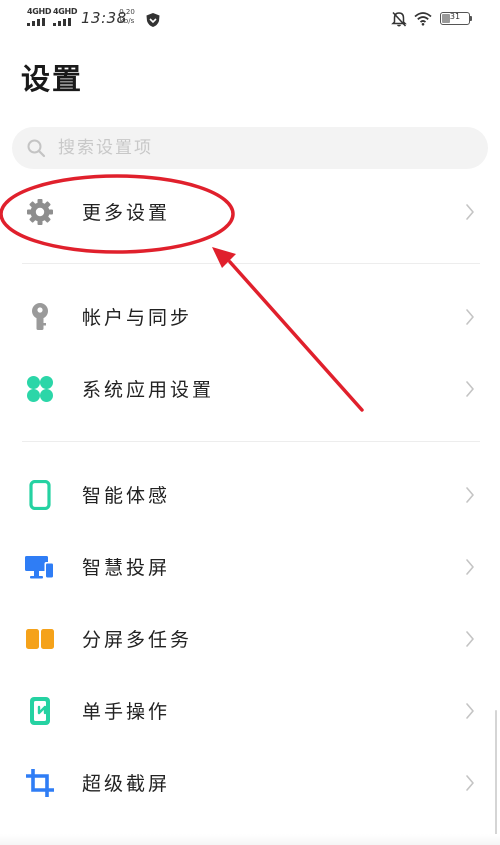 This screenshot has height=845, width=500. What do you see at coordinates (423, 19) in the screenshot?
I see `wifi-icon` at bounding box center [423, 19].